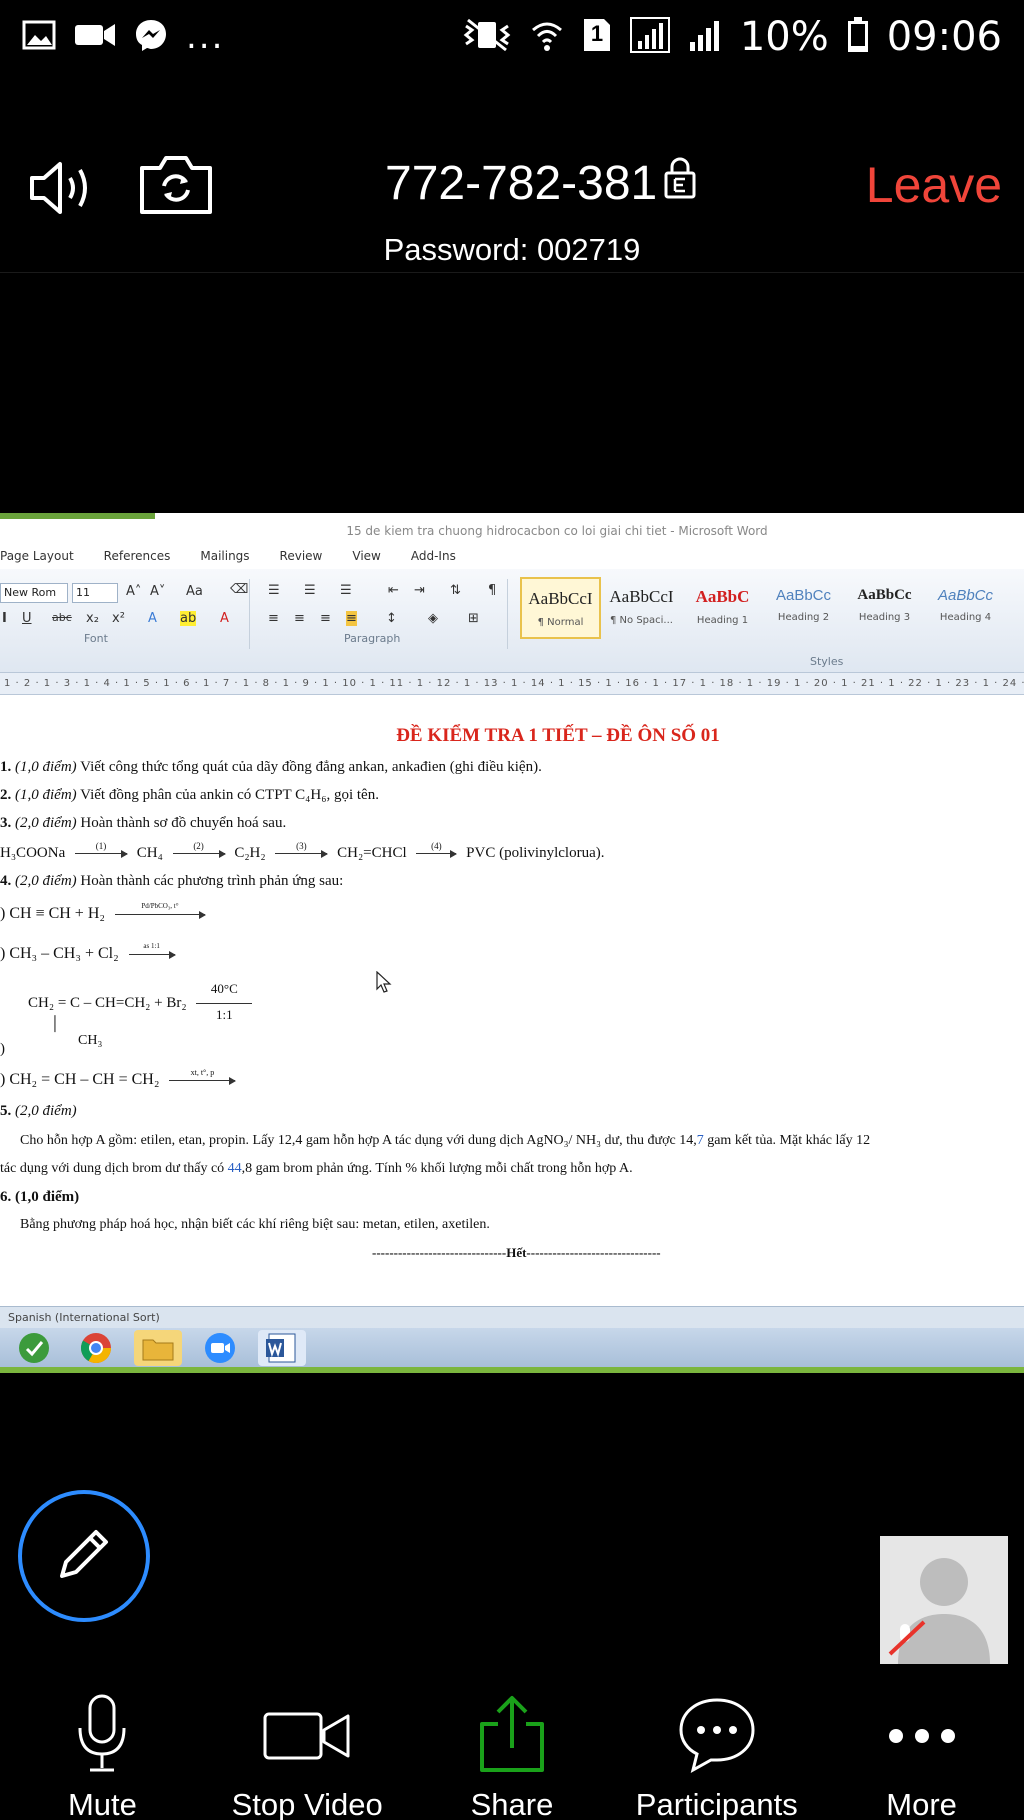  Describe the element at coordinates (351, 618) in the screenshot. I see `justify-icon: ≡` at that location.